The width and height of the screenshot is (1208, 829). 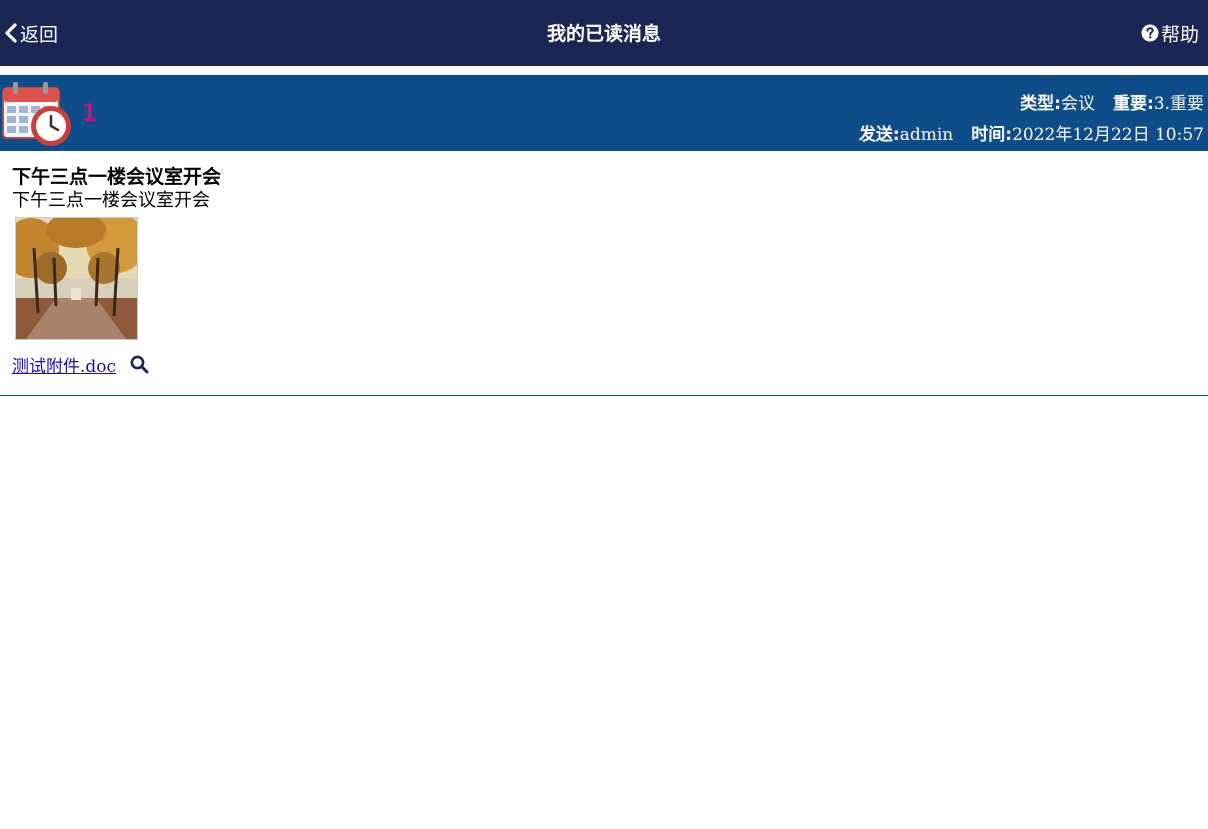 I want to click on time-value: 2022年12月22日 10:57, so click(x=1108, y=135).